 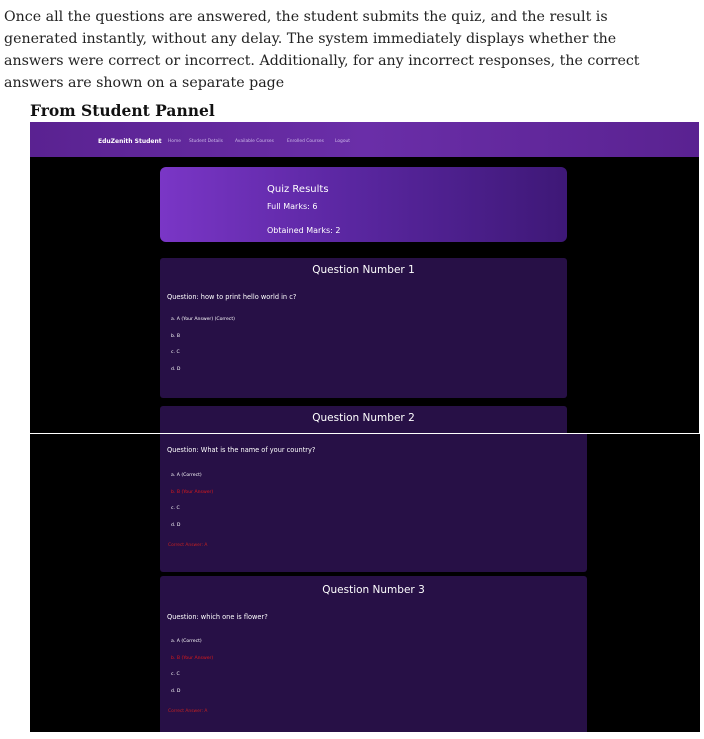 I want to click on nav-link-logout: Logout, so click(x=342, y=141).